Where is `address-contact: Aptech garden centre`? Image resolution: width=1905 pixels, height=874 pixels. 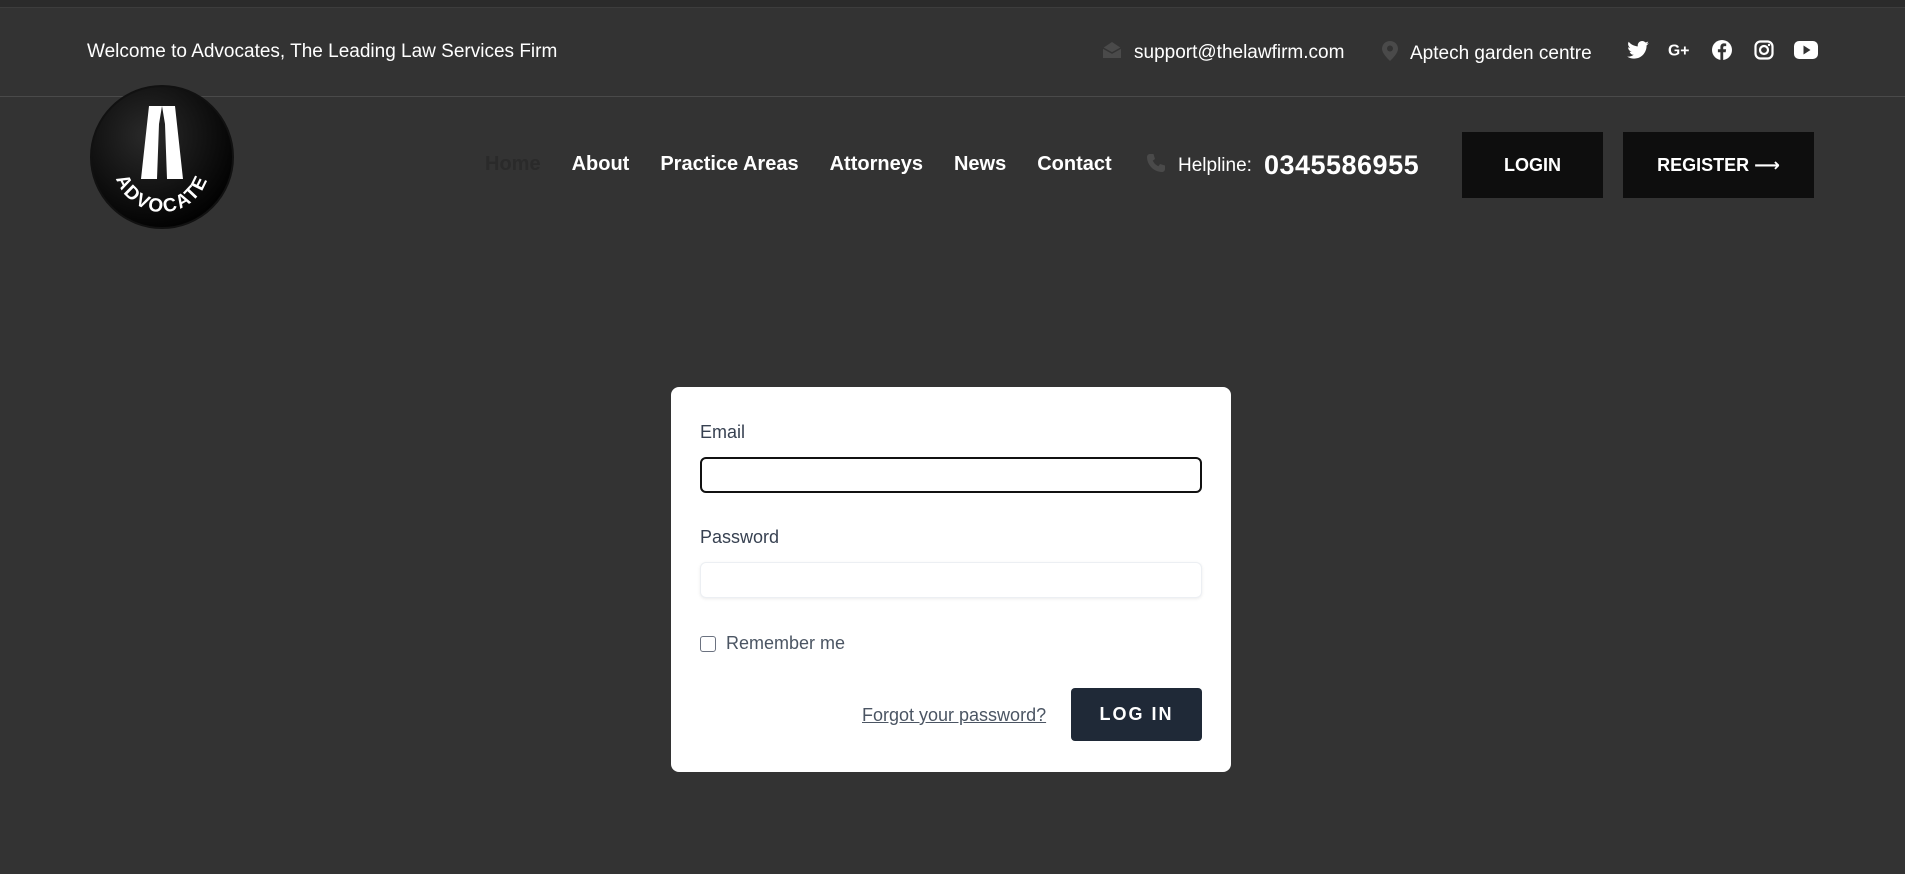 address-contact: Aptech garden centre is located at coordinates (1487, 54).